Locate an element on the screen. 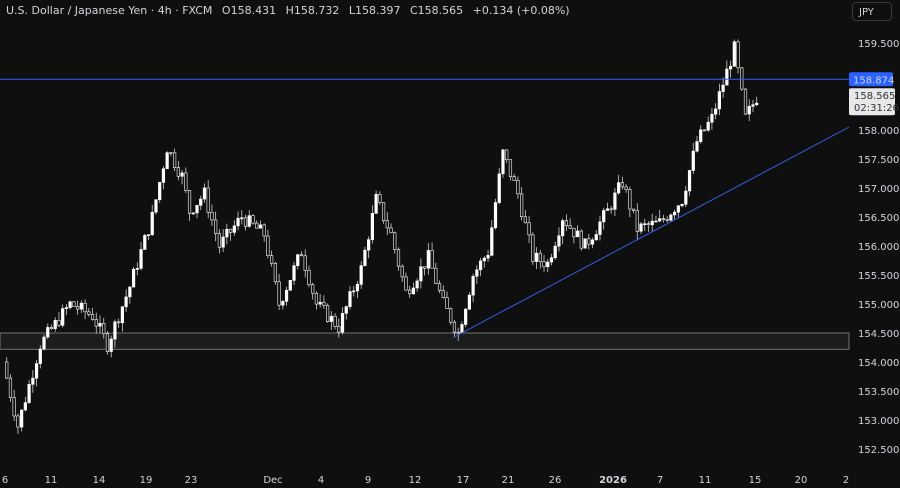 The width and height of the screenshot is (900, 488). y-tick-label: 156.000 is located at coordinates (878, 247).